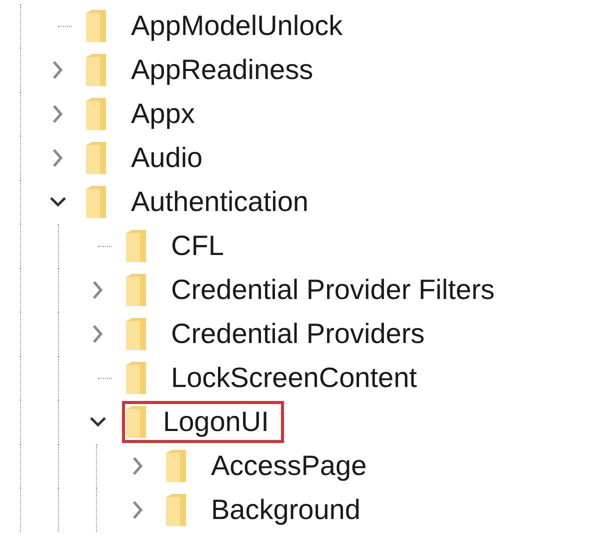 This screenshot has width=592, height=538. What do you see at coordinates (237, 26) in the screenshot?
I see `tree-item: AppModelUnlock` at bounding box center [237, 26].